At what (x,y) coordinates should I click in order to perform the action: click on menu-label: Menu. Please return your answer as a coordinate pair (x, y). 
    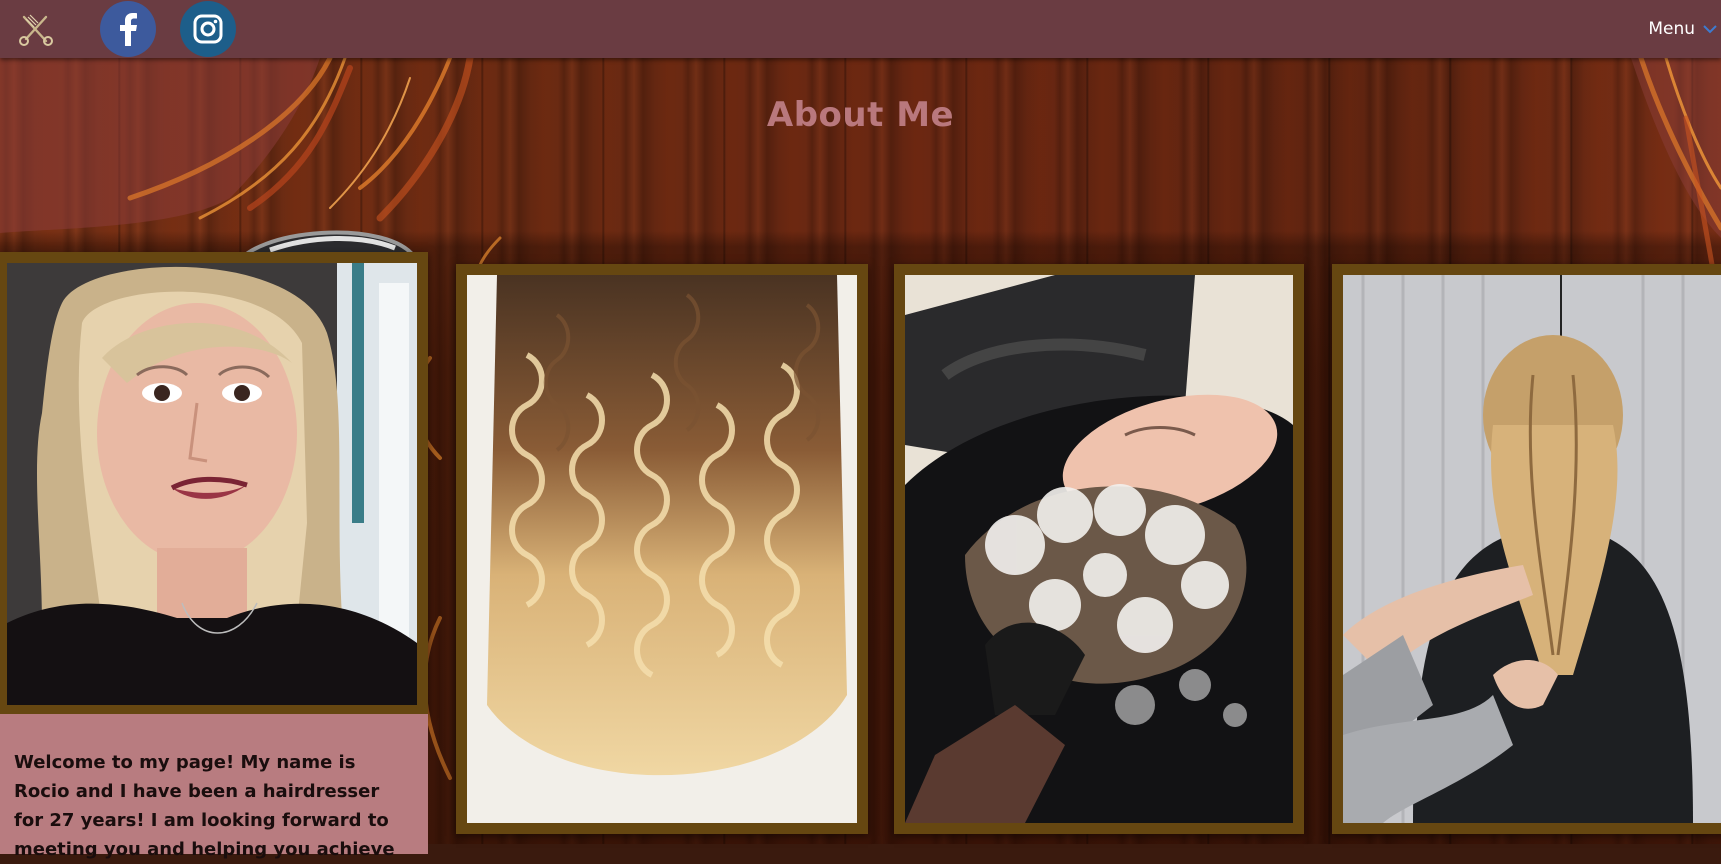
    Looking at the image, I should click on (1671, 29).